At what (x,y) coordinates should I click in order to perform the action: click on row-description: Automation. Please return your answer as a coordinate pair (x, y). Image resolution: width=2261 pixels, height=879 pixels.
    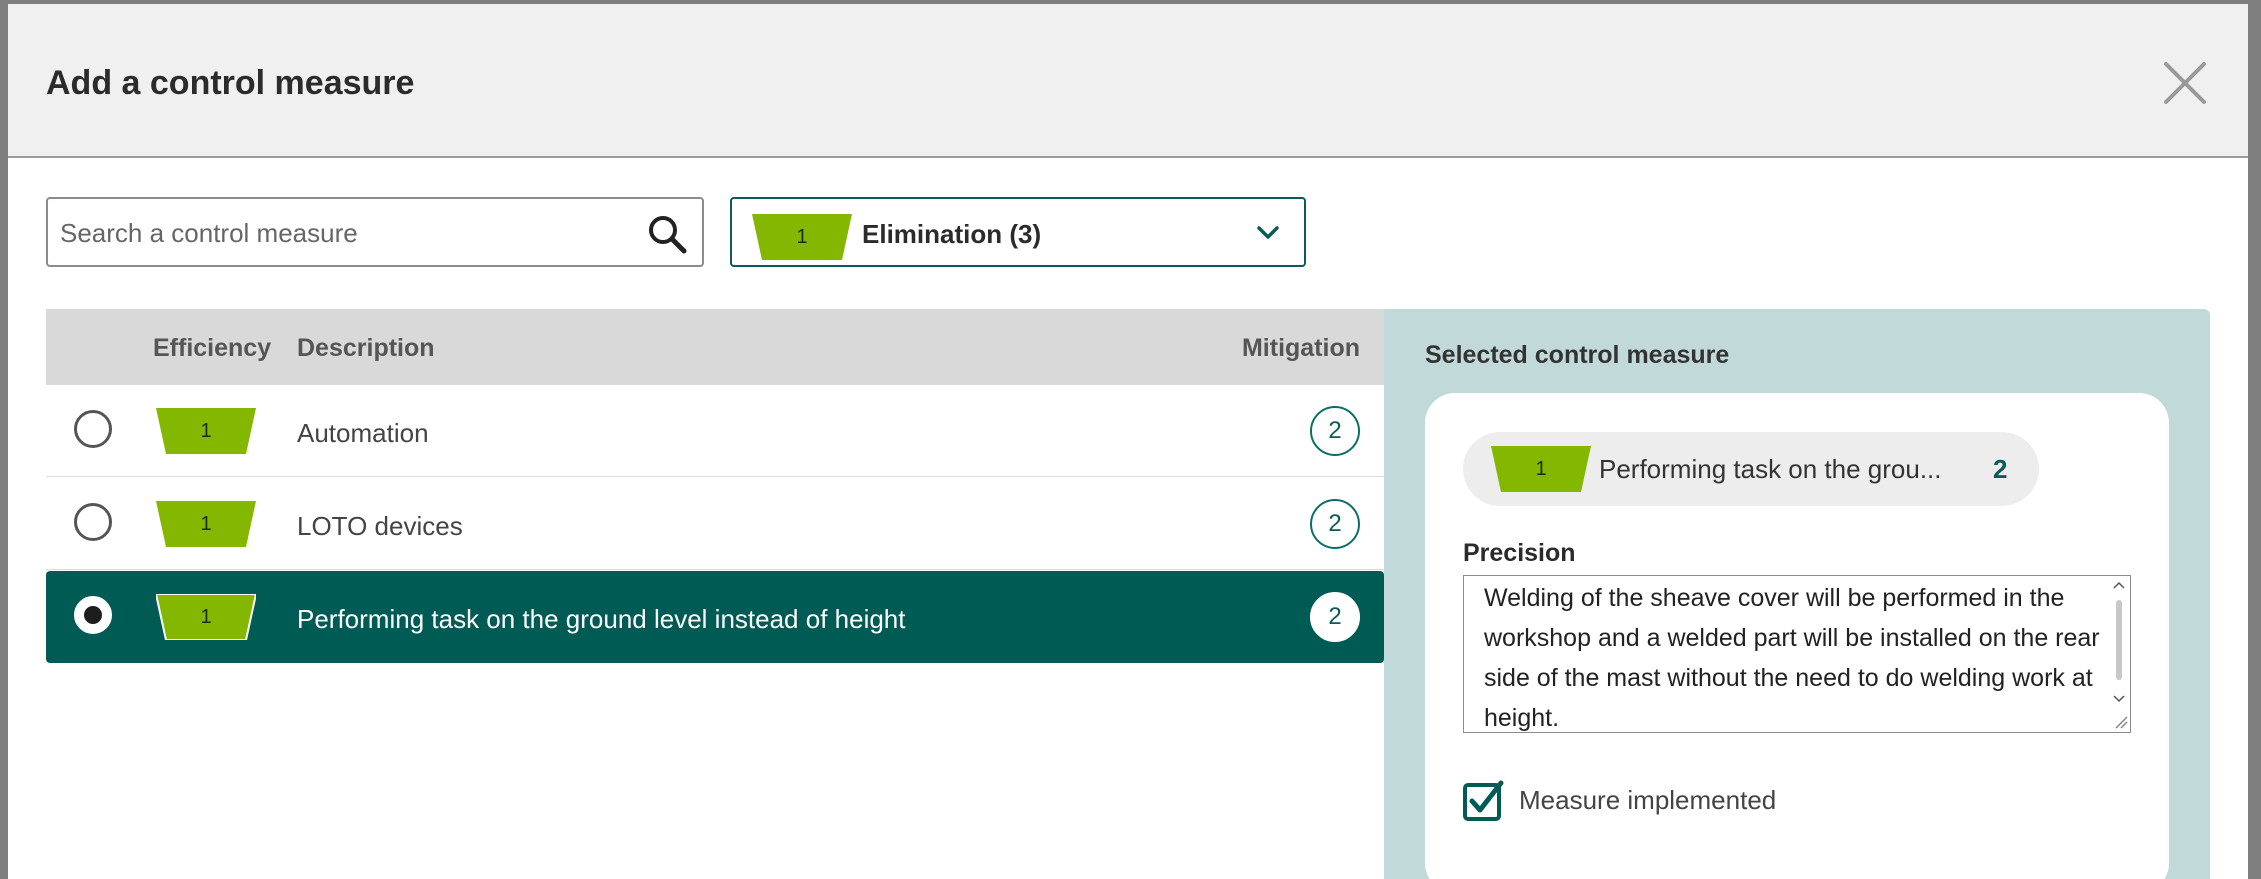
    Looking at the image, I should click on (363, 433).